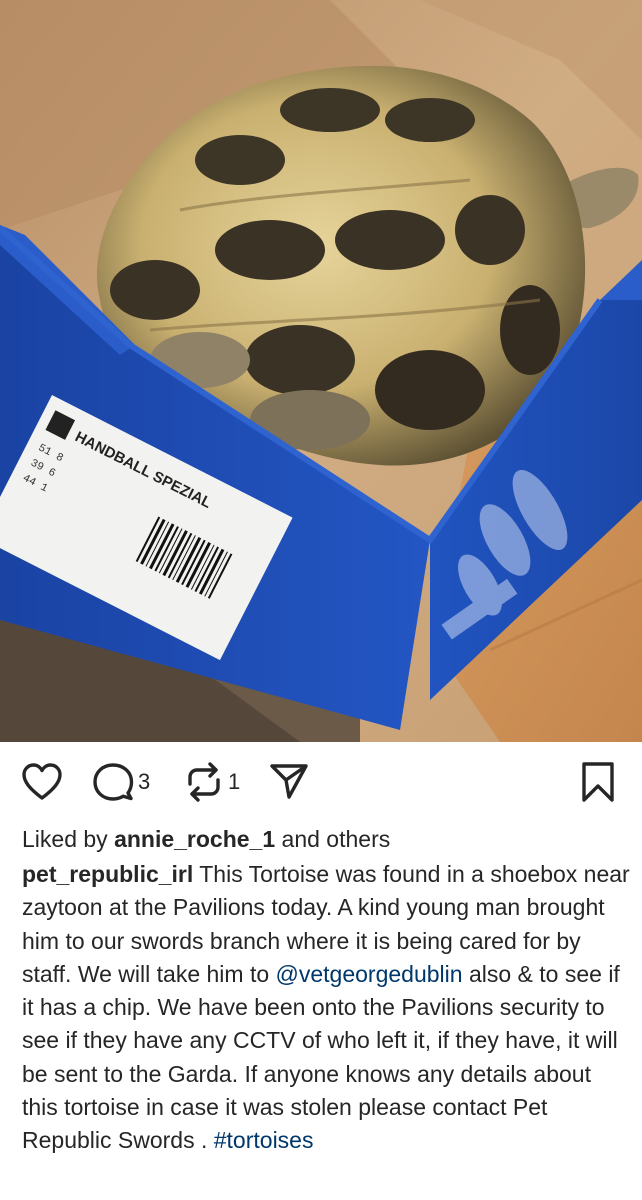 The height and width of the screenshot is (1200, 642). I want to click on like-button, so click(42, 782).